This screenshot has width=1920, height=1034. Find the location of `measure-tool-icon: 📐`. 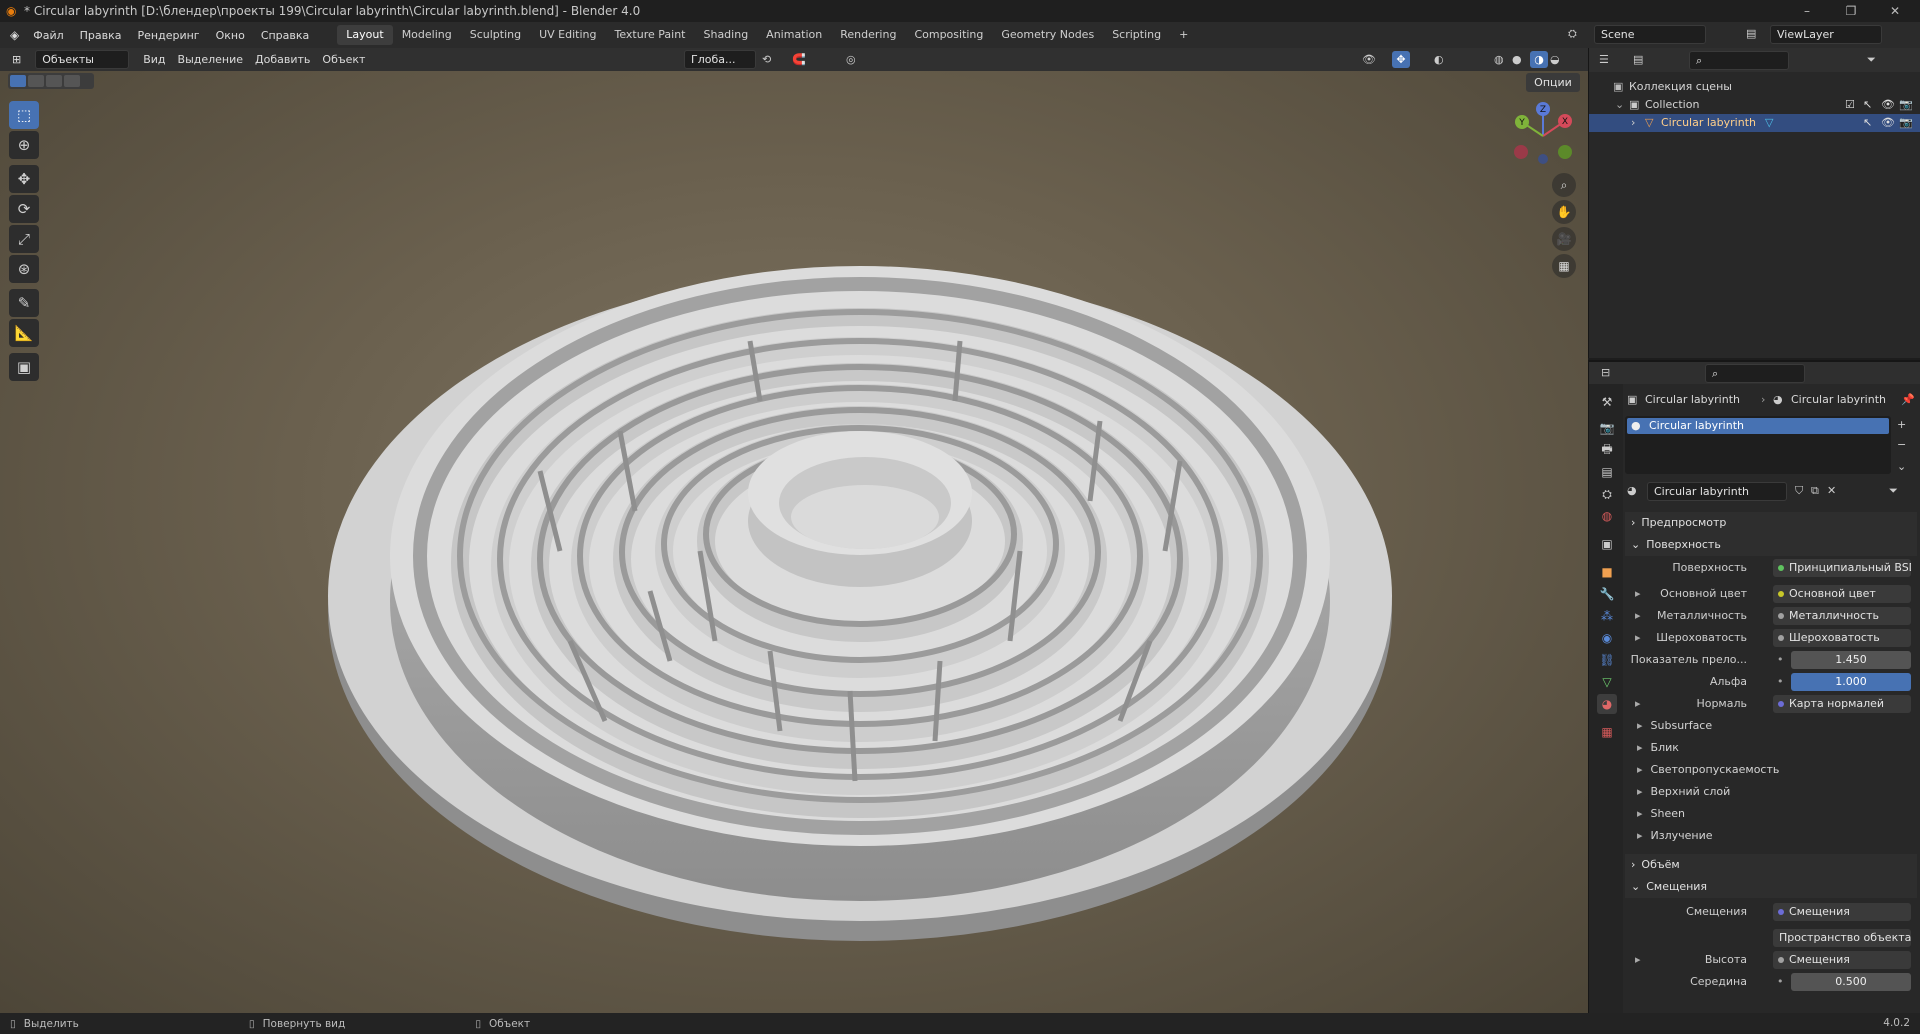

measure-tool-icon: 📐 is located at coordinates (24, 333).